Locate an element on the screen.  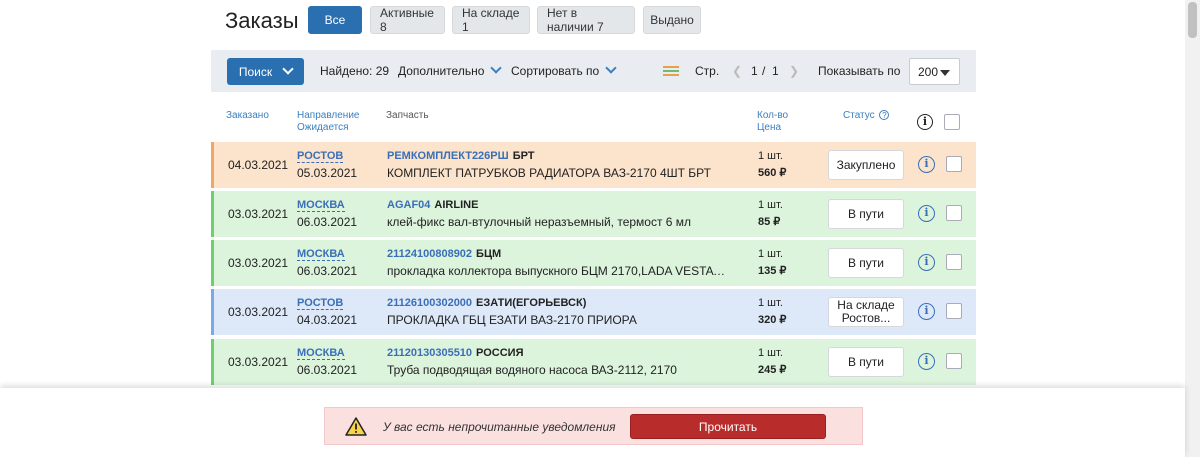
page-total: 1 is located at coordinates (775, 71).